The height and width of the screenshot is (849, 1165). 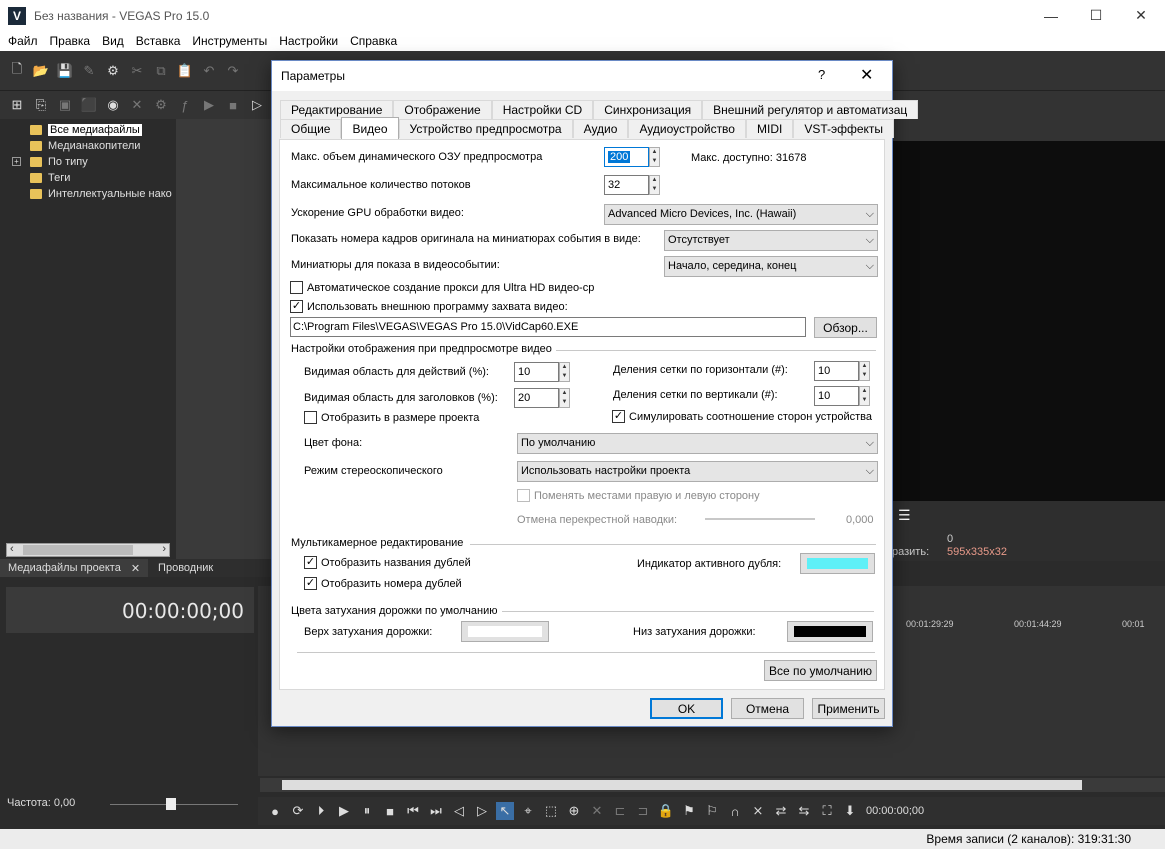 What do you see at coordinates (17, 105) in the screenshot?
I see `import-media-icon: ⊞` at bounding box center [17, 105].